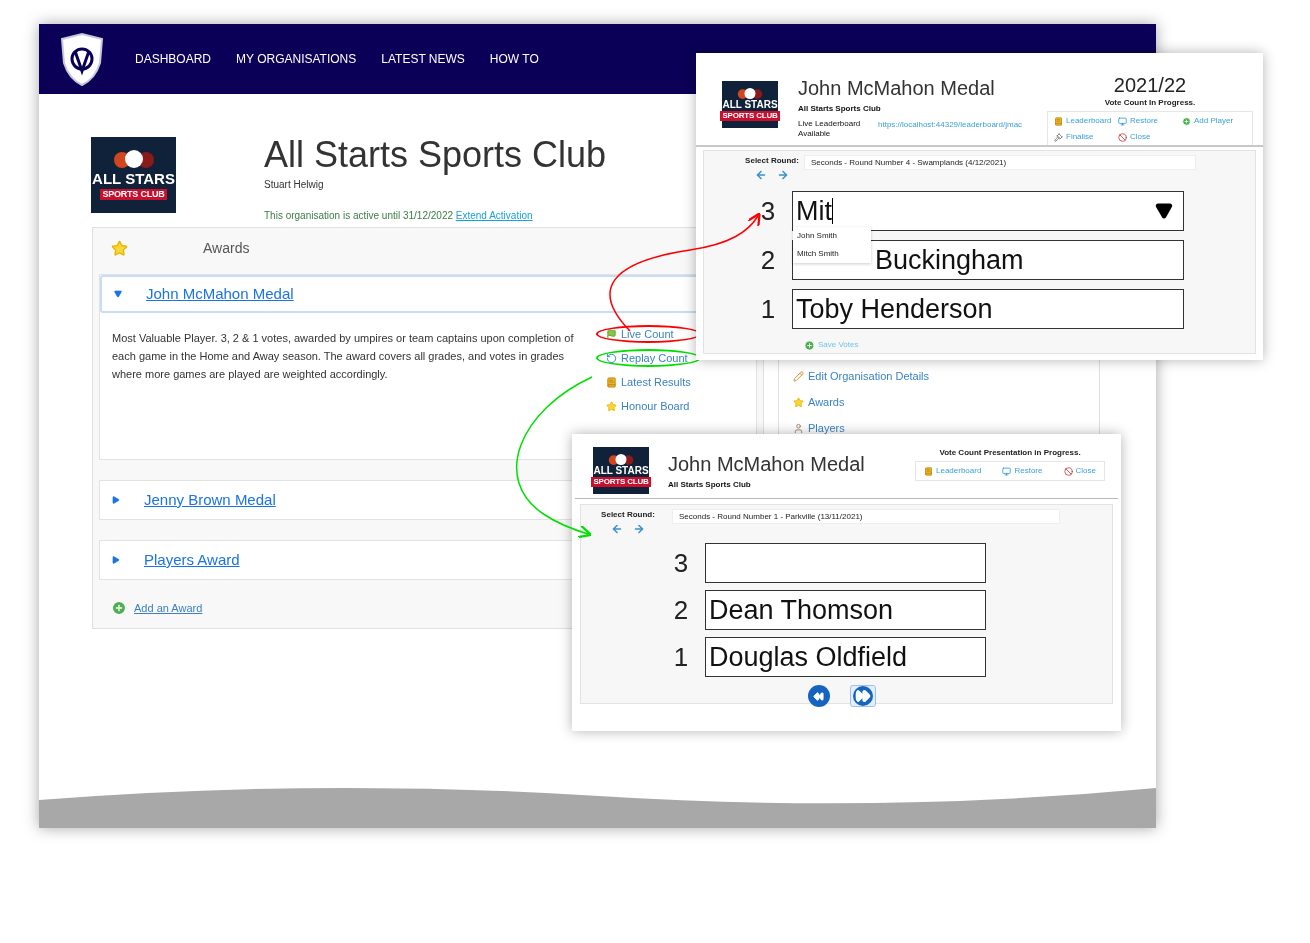 The image size is (1310, 943). I want to click on vote-value: Buckingham, so click(949, 260).